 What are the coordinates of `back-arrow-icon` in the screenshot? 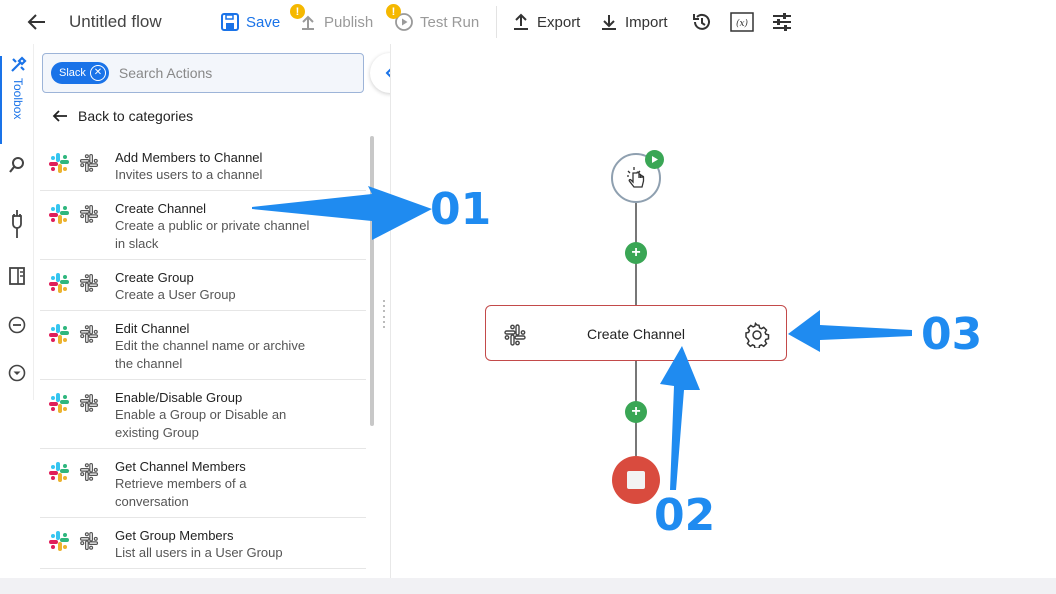 It's located at (37, 22).